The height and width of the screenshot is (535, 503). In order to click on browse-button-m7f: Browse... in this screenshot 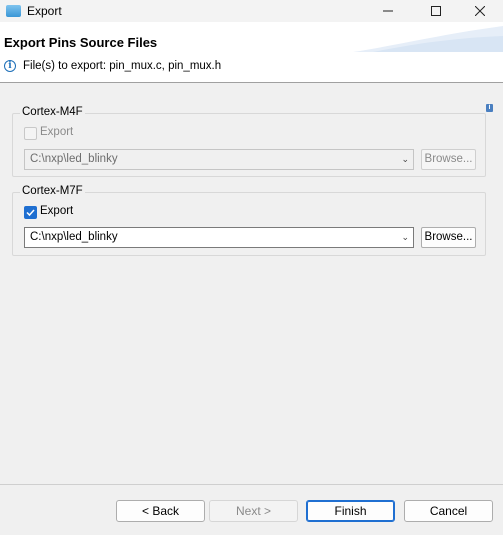, I will do `click(448, 237)`.